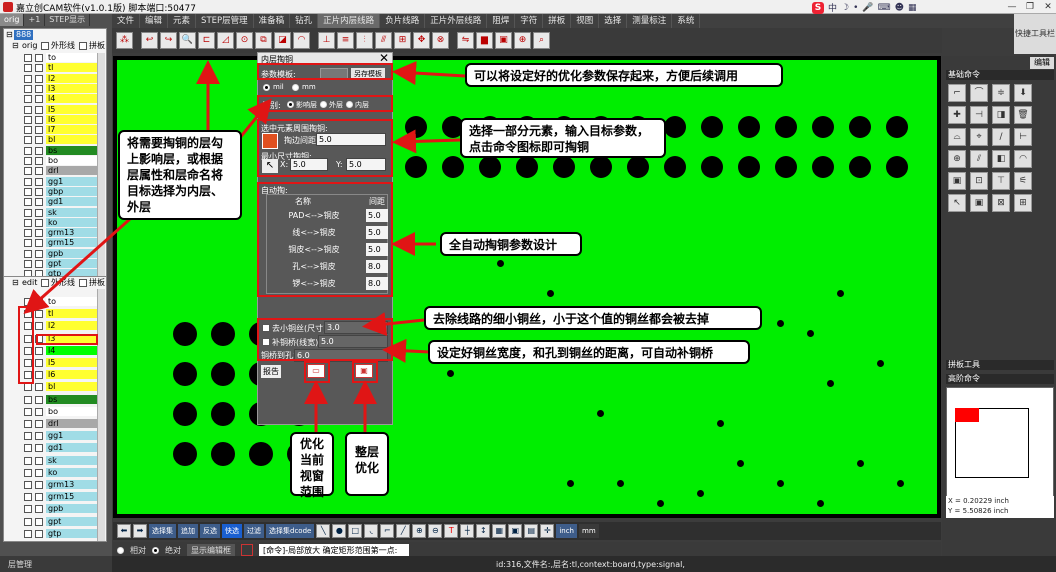 The image size is (1056, 572). What do you see at coordinates (56, 191) in the screenshot?
I see `layer-row: gbp` at bounding box center [56, 191].